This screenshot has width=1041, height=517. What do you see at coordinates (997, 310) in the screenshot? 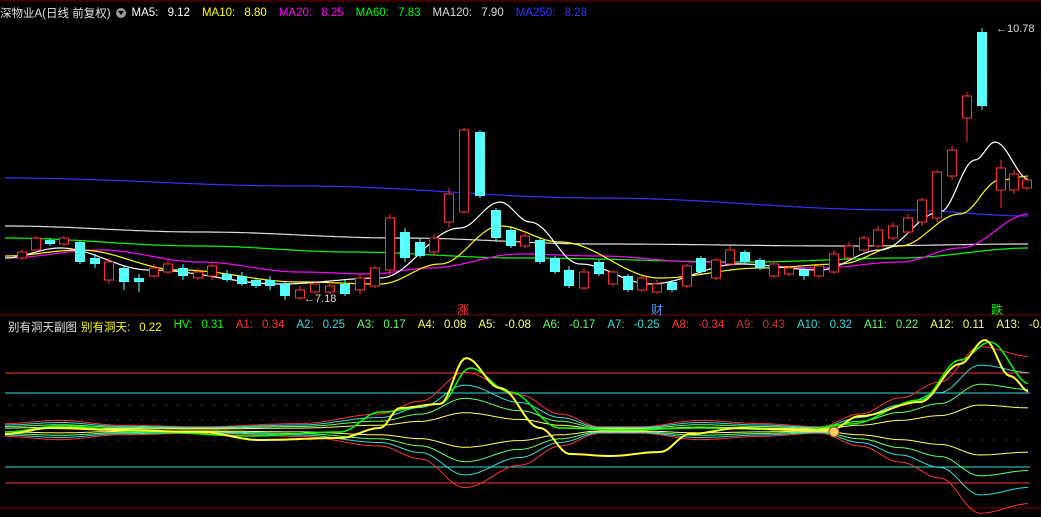
I see `signal-die: 跌` at bounding box center [997, 310].